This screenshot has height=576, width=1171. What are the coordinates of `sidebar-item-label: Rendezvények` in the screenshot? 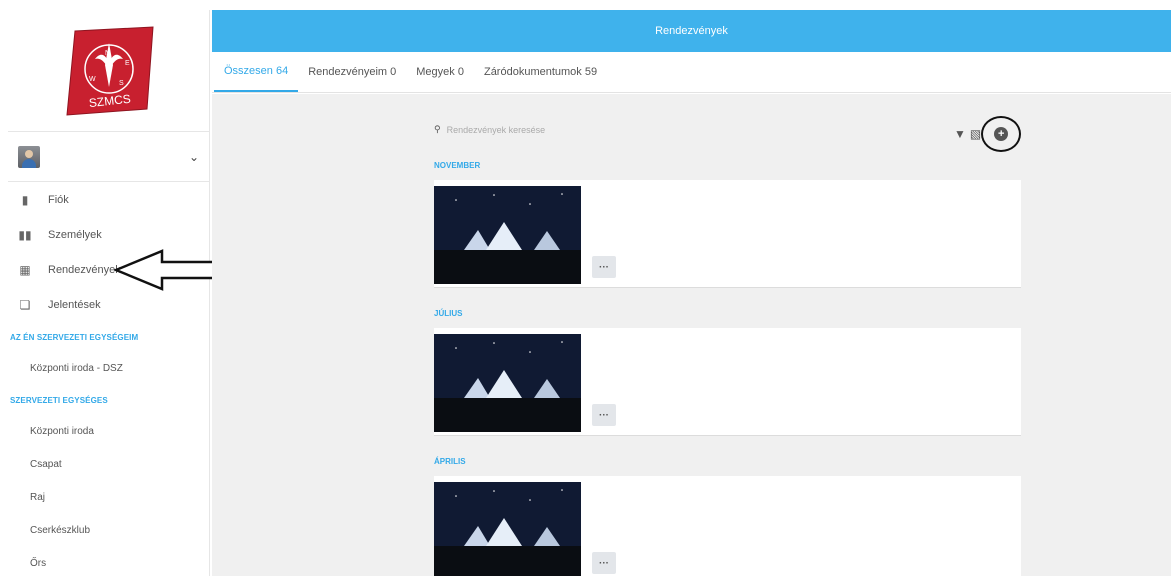 It's located at (84, 269).